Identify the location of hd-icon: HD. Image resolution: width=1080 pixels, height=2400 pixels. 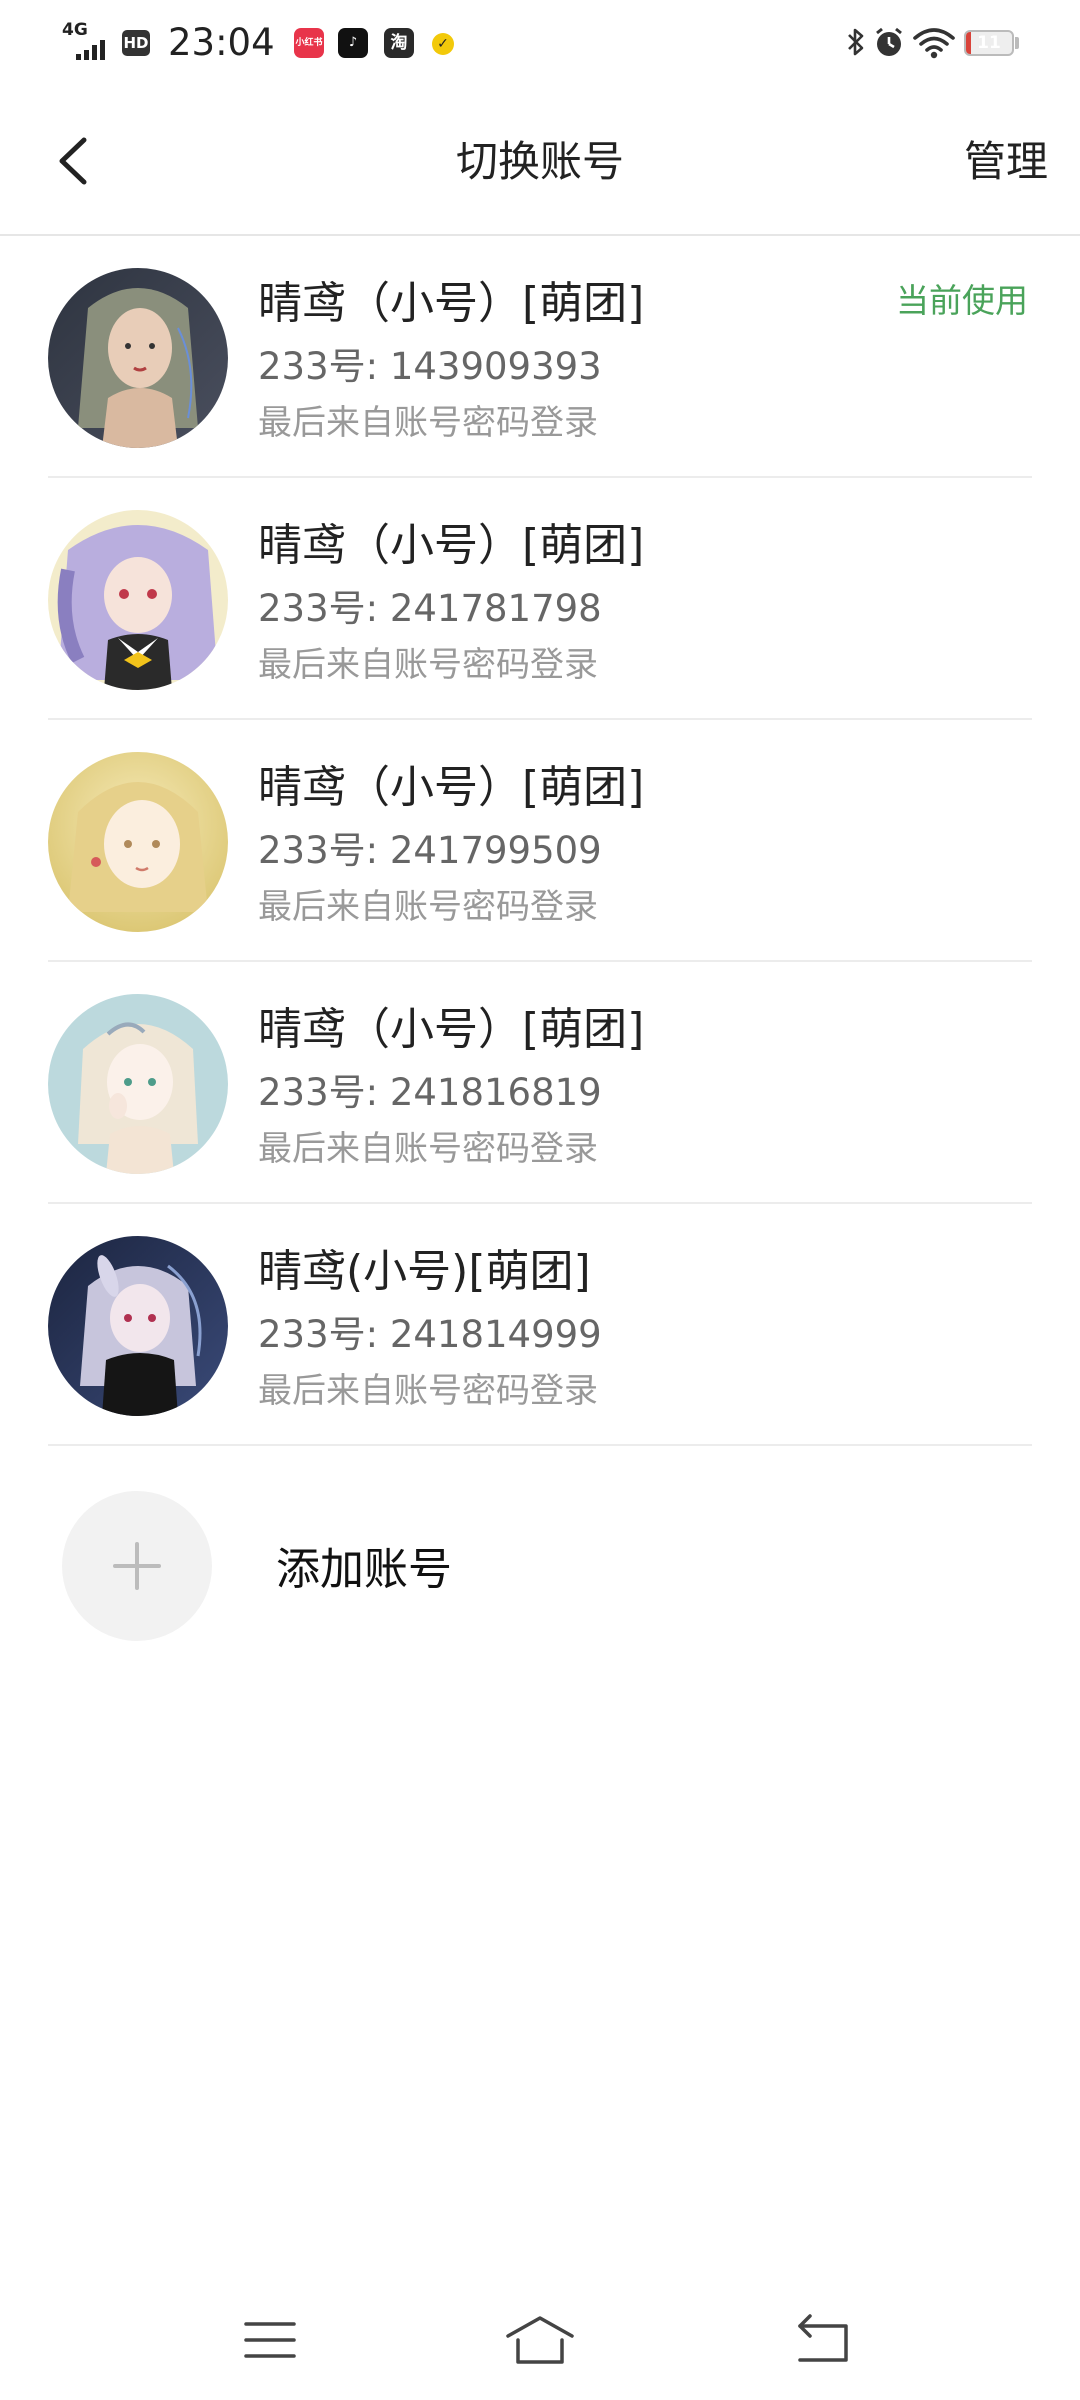
(136, 43).